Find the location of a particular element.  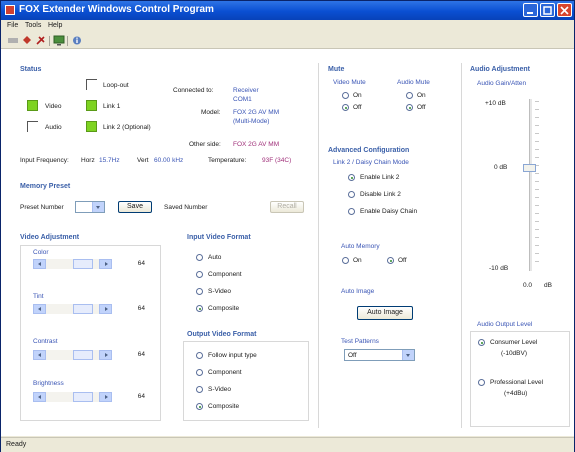

status-bar: Ready is located at coordinates (287, 444).